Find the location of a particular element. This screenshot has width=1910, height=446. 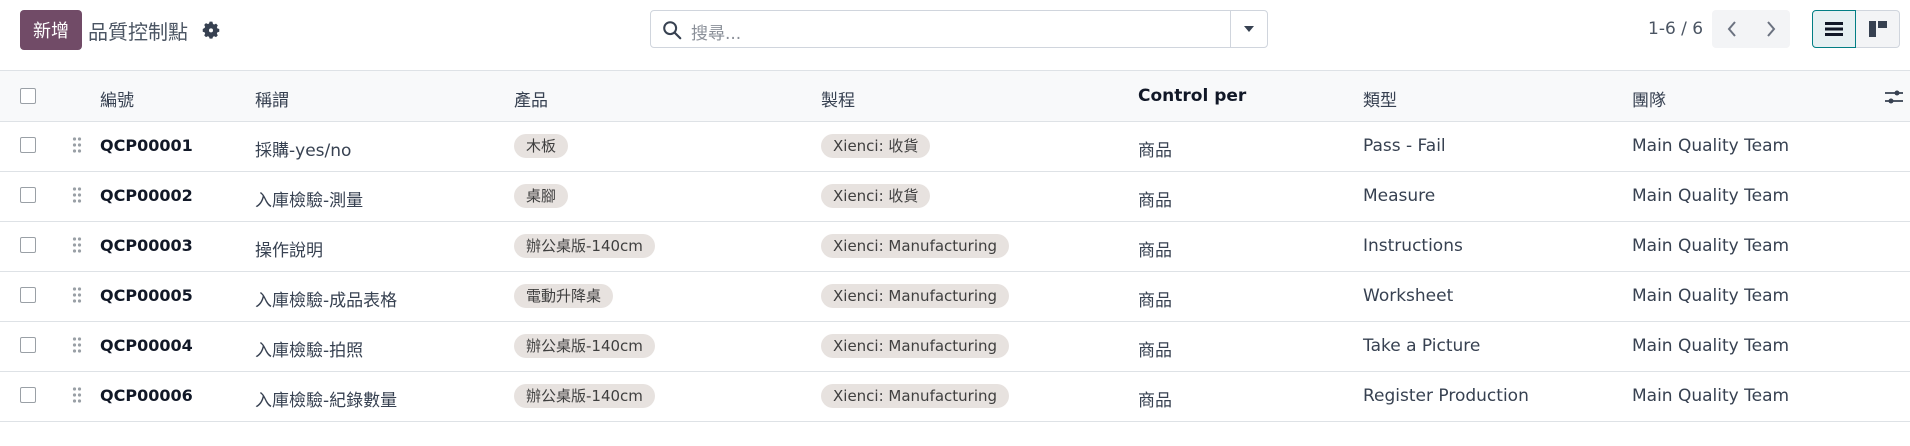

pager-next-button is located at coordinates (1770, 29).